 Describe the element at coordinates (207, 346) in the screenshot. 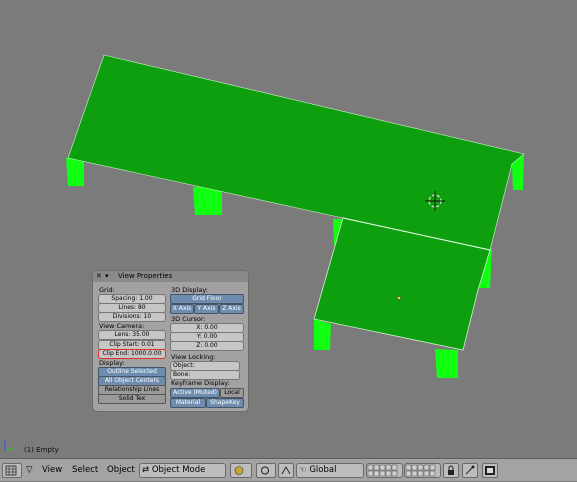

I see `cursor-z-field: Z: 0.00` at that location.